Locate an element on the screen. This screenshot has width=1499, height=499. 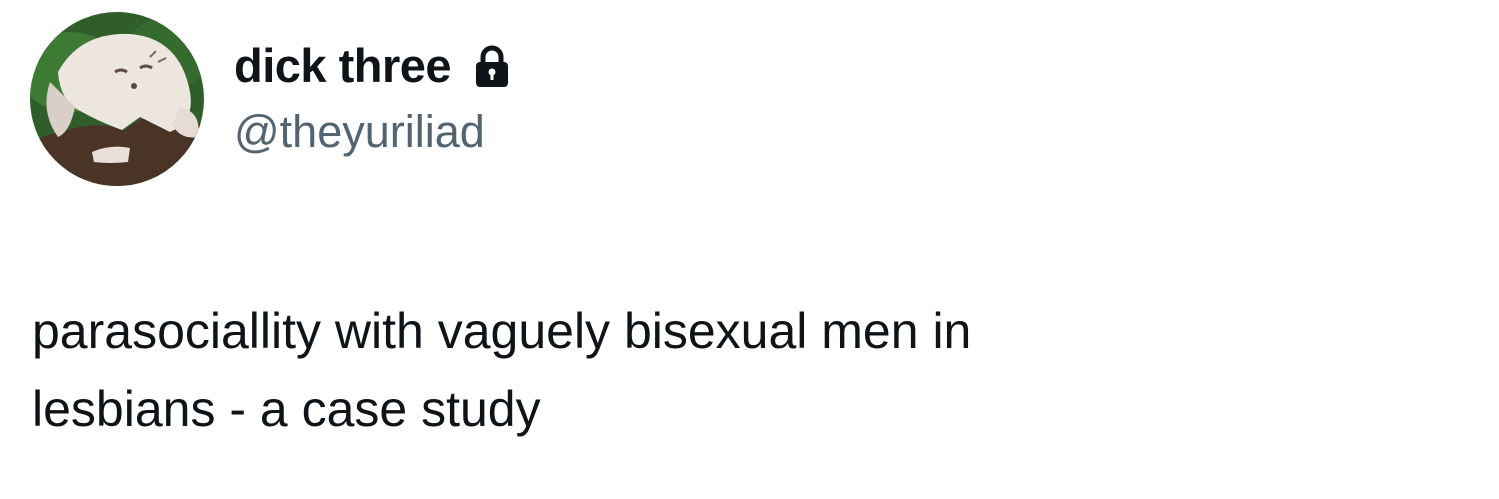
lock-icon is located at coordinates (492, 67).